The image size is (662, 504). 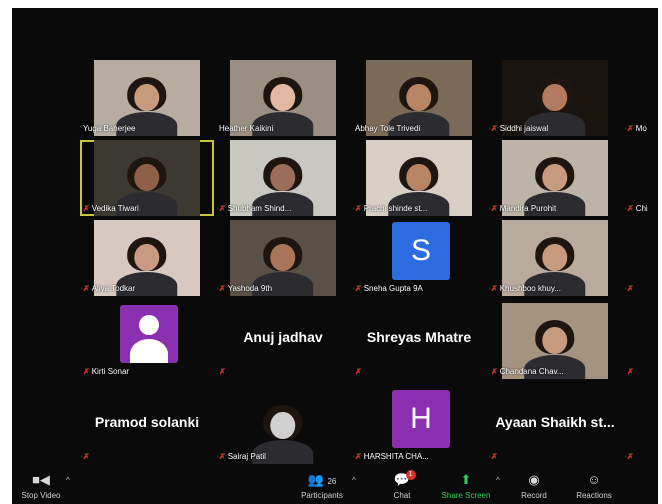 I want to click on participant-name: Chi, so click(x=641, y=208).